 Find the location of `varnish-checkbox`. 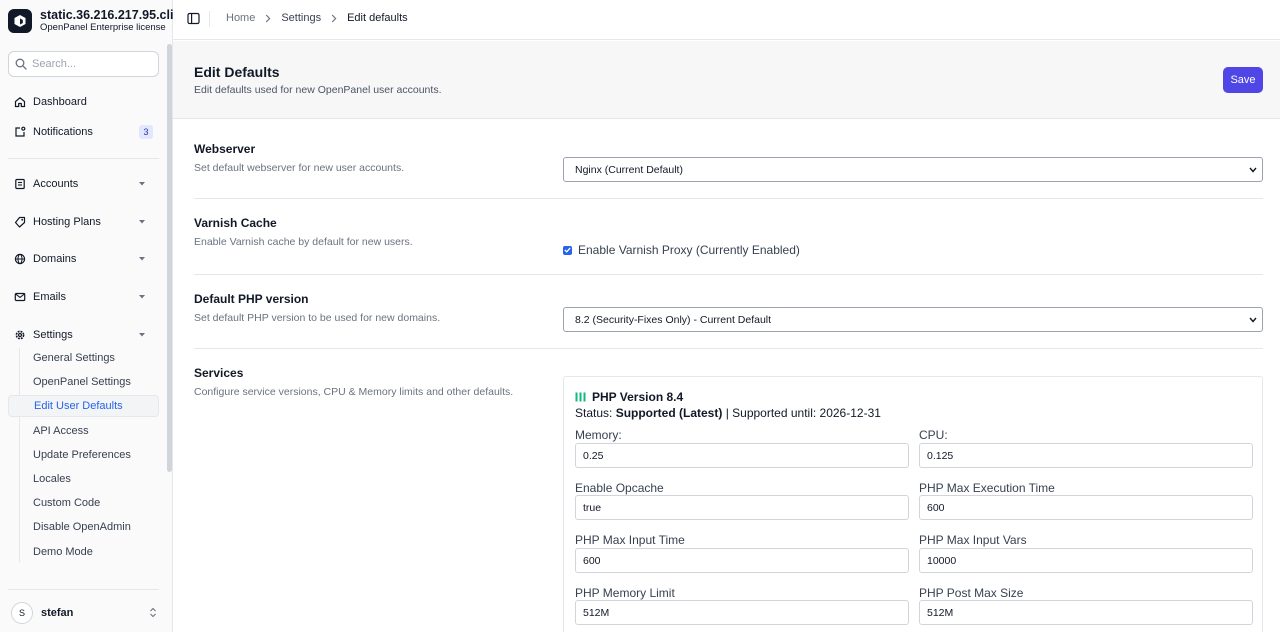

varnish-checkbox is located at coordinates (567, 250).